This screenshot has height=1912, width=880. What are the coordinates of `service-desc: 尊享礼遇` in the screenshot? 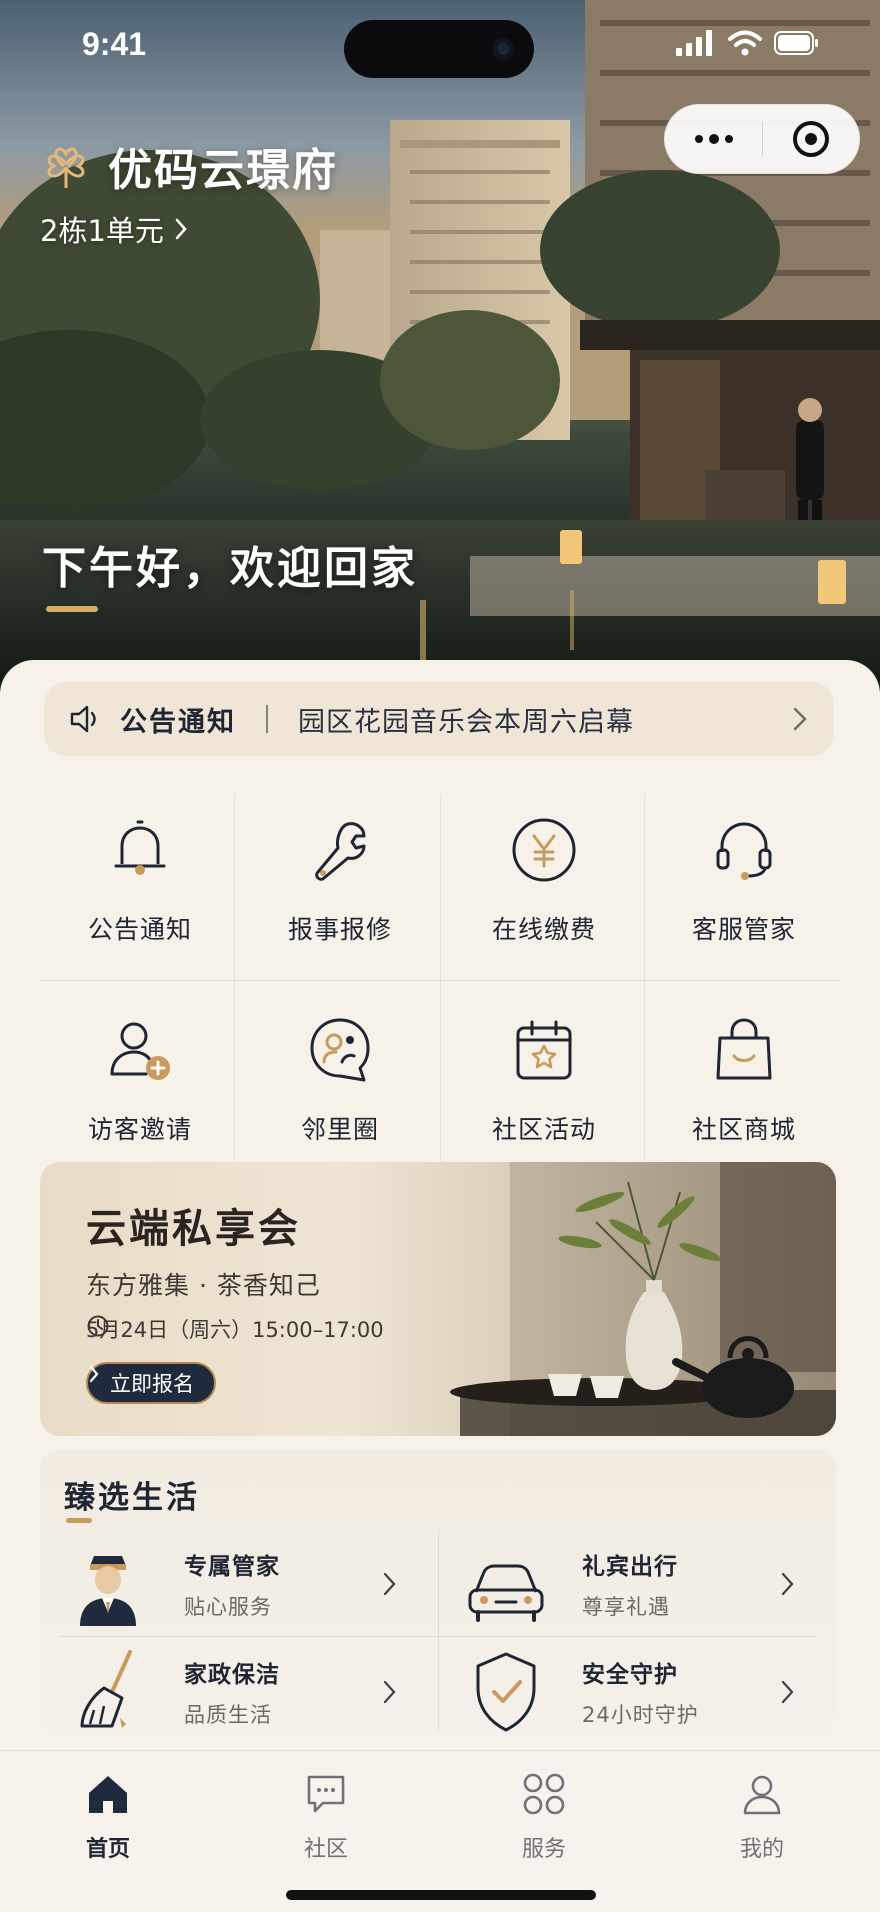 It's located at (626, 1607).